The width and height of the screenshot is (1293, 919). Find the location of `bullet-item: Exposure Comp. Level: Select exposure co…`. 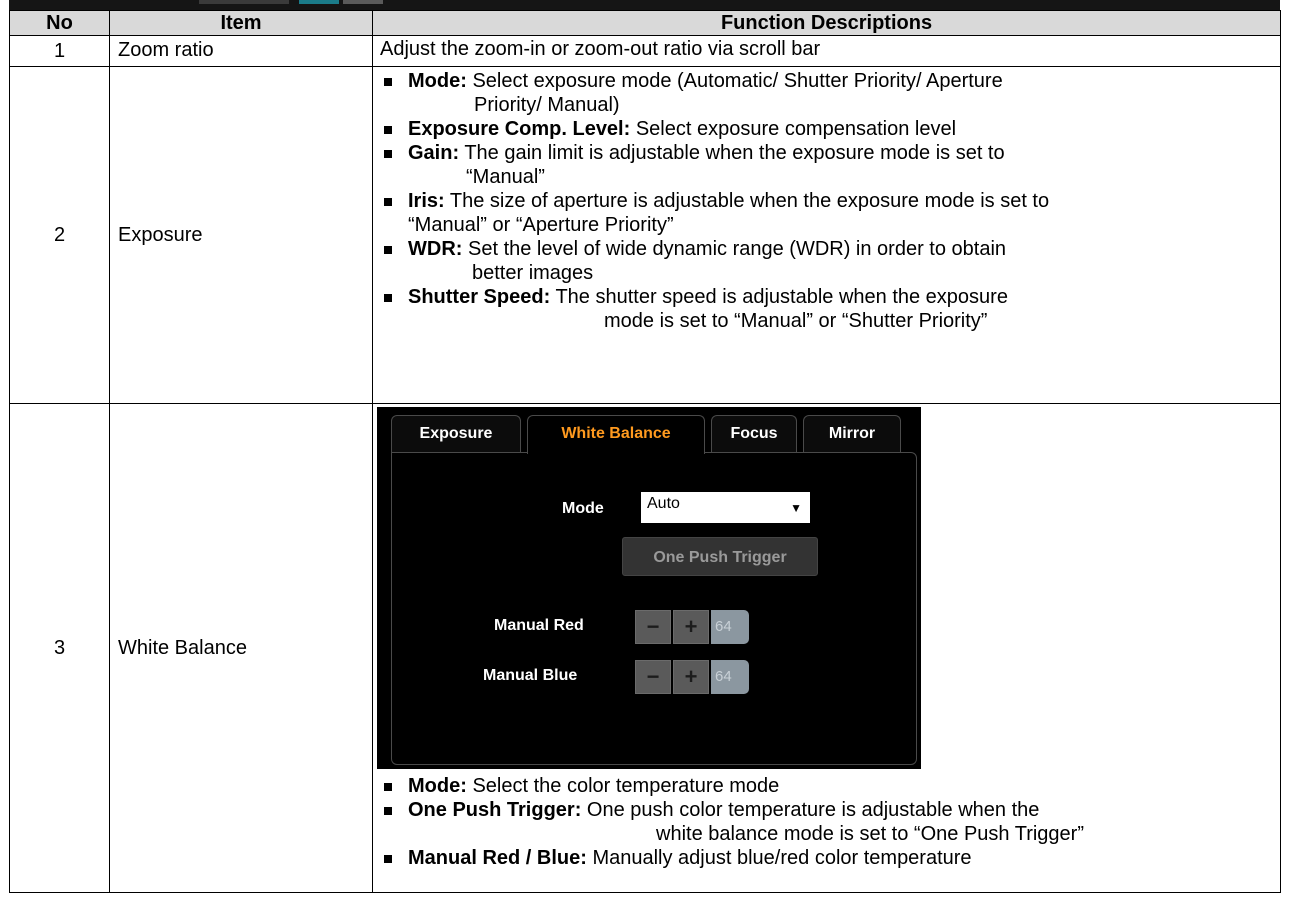

bullet-item: Exposure Comp. Level: Select exposure co… is located at coordinates (827, 129).